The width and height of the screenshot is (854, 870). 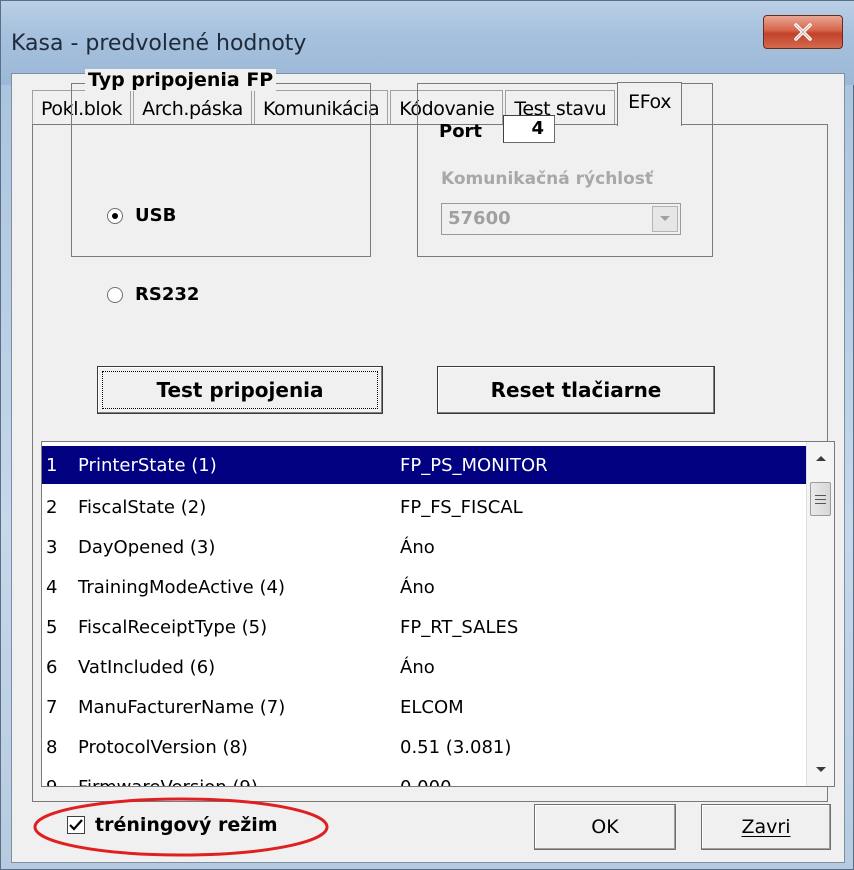 I want to click on list-item: 9 FirmwareVersion (9) 0.000, so click(x=424, y=777).